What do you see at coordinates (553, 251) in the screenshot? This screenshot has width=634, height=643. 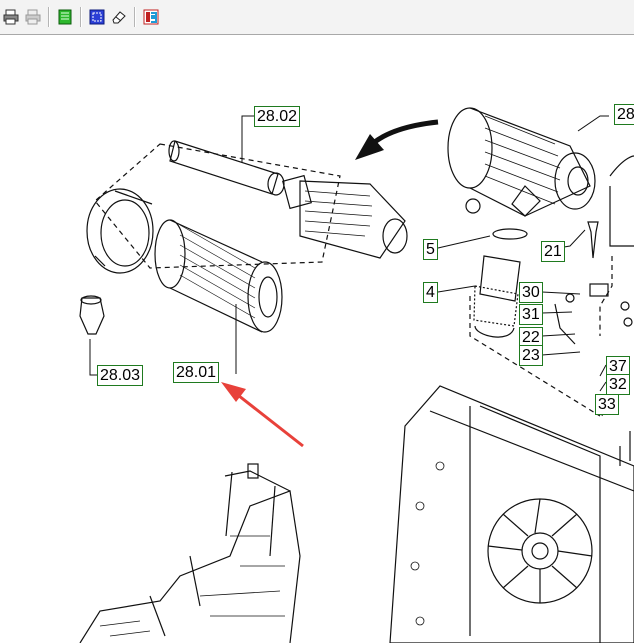 I see `callout-21: 21` at bounding box center [553, 251].